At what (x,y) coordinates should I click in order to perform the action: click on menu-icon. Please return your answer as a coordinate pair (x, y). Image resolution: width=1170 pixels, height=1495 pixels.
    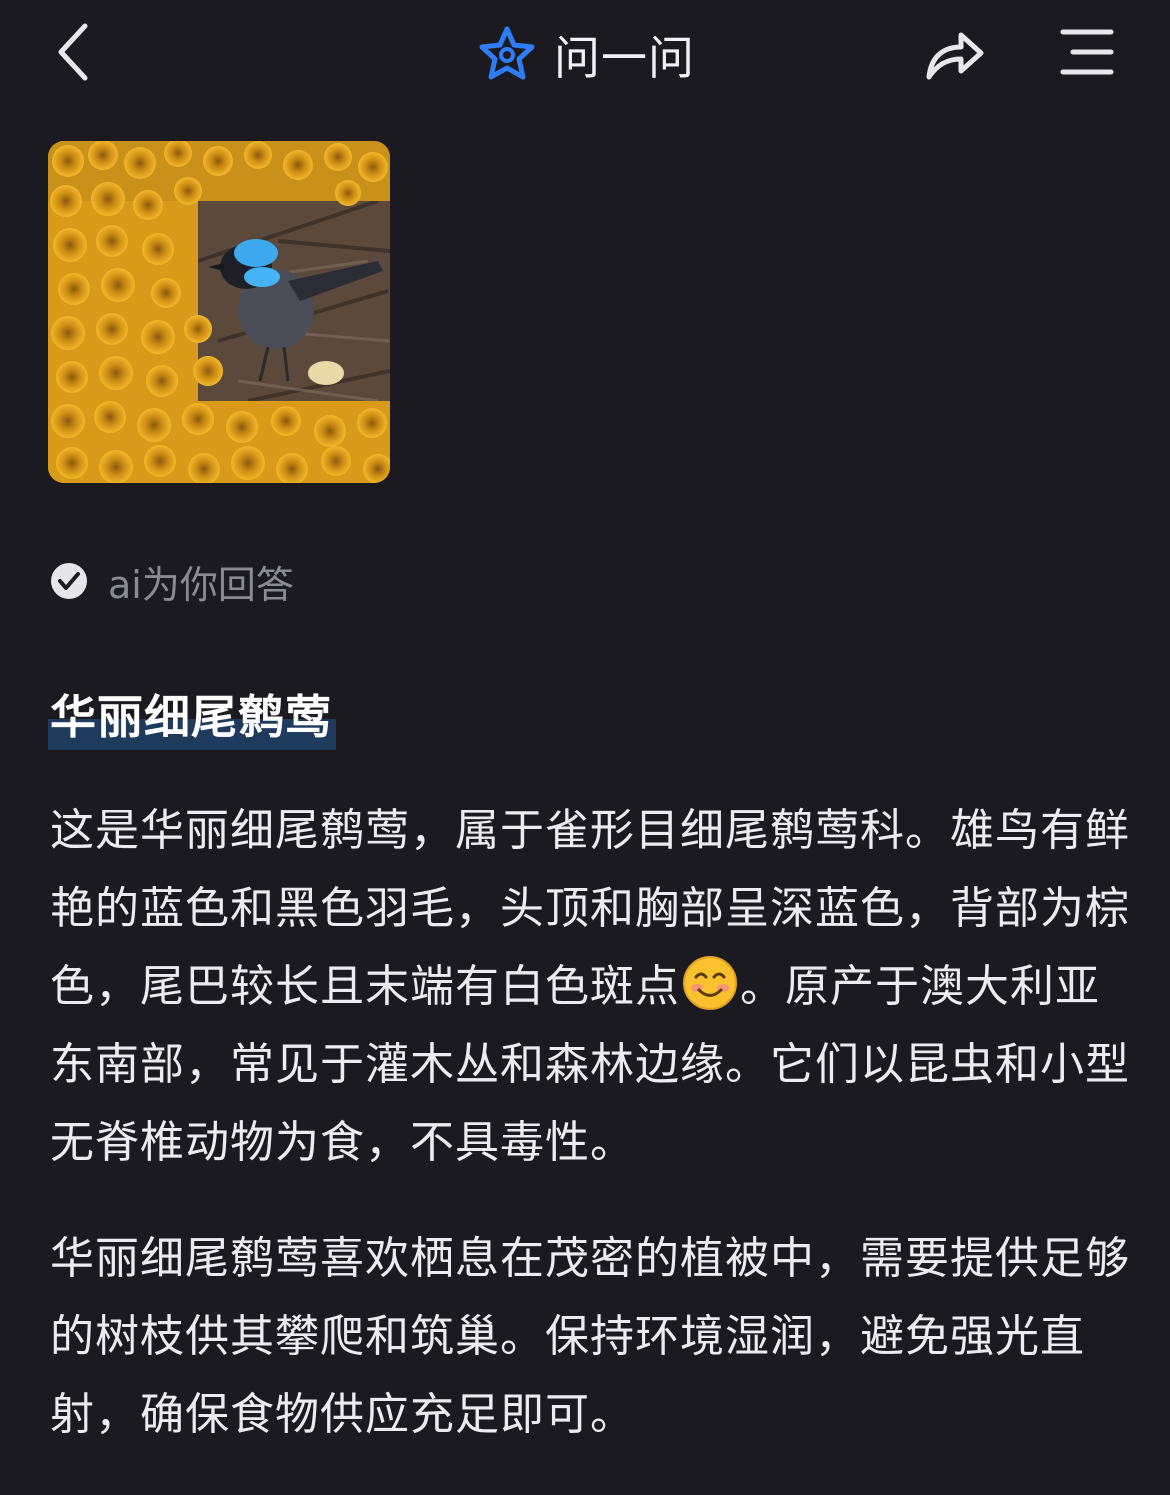
    Looking at the image, I should click on (1087, 52).